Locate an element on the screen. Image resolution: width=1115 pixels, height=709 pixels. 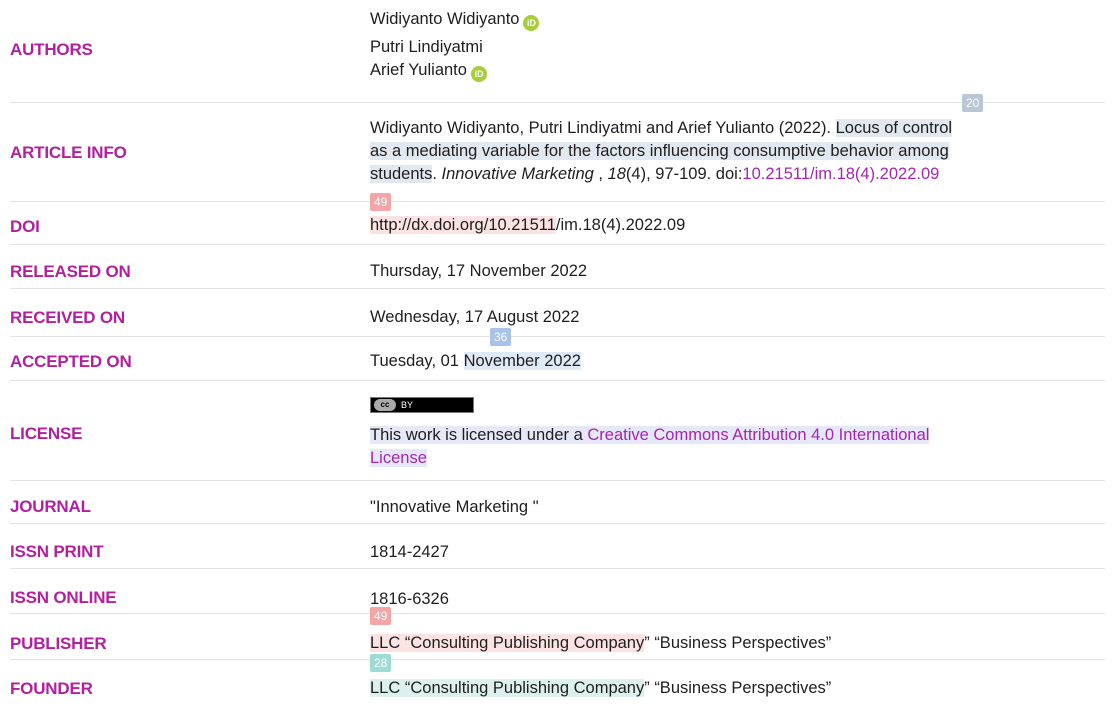
issn-online-value: 1816-6326 is located at coordinates (409, 599).